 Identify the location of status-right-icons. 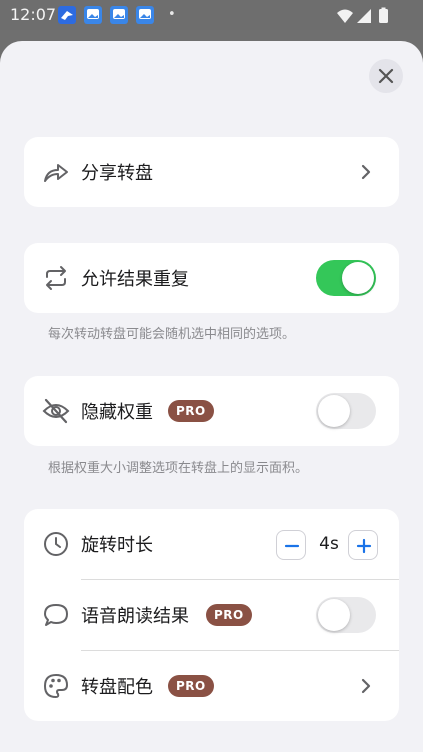
(362, 15).